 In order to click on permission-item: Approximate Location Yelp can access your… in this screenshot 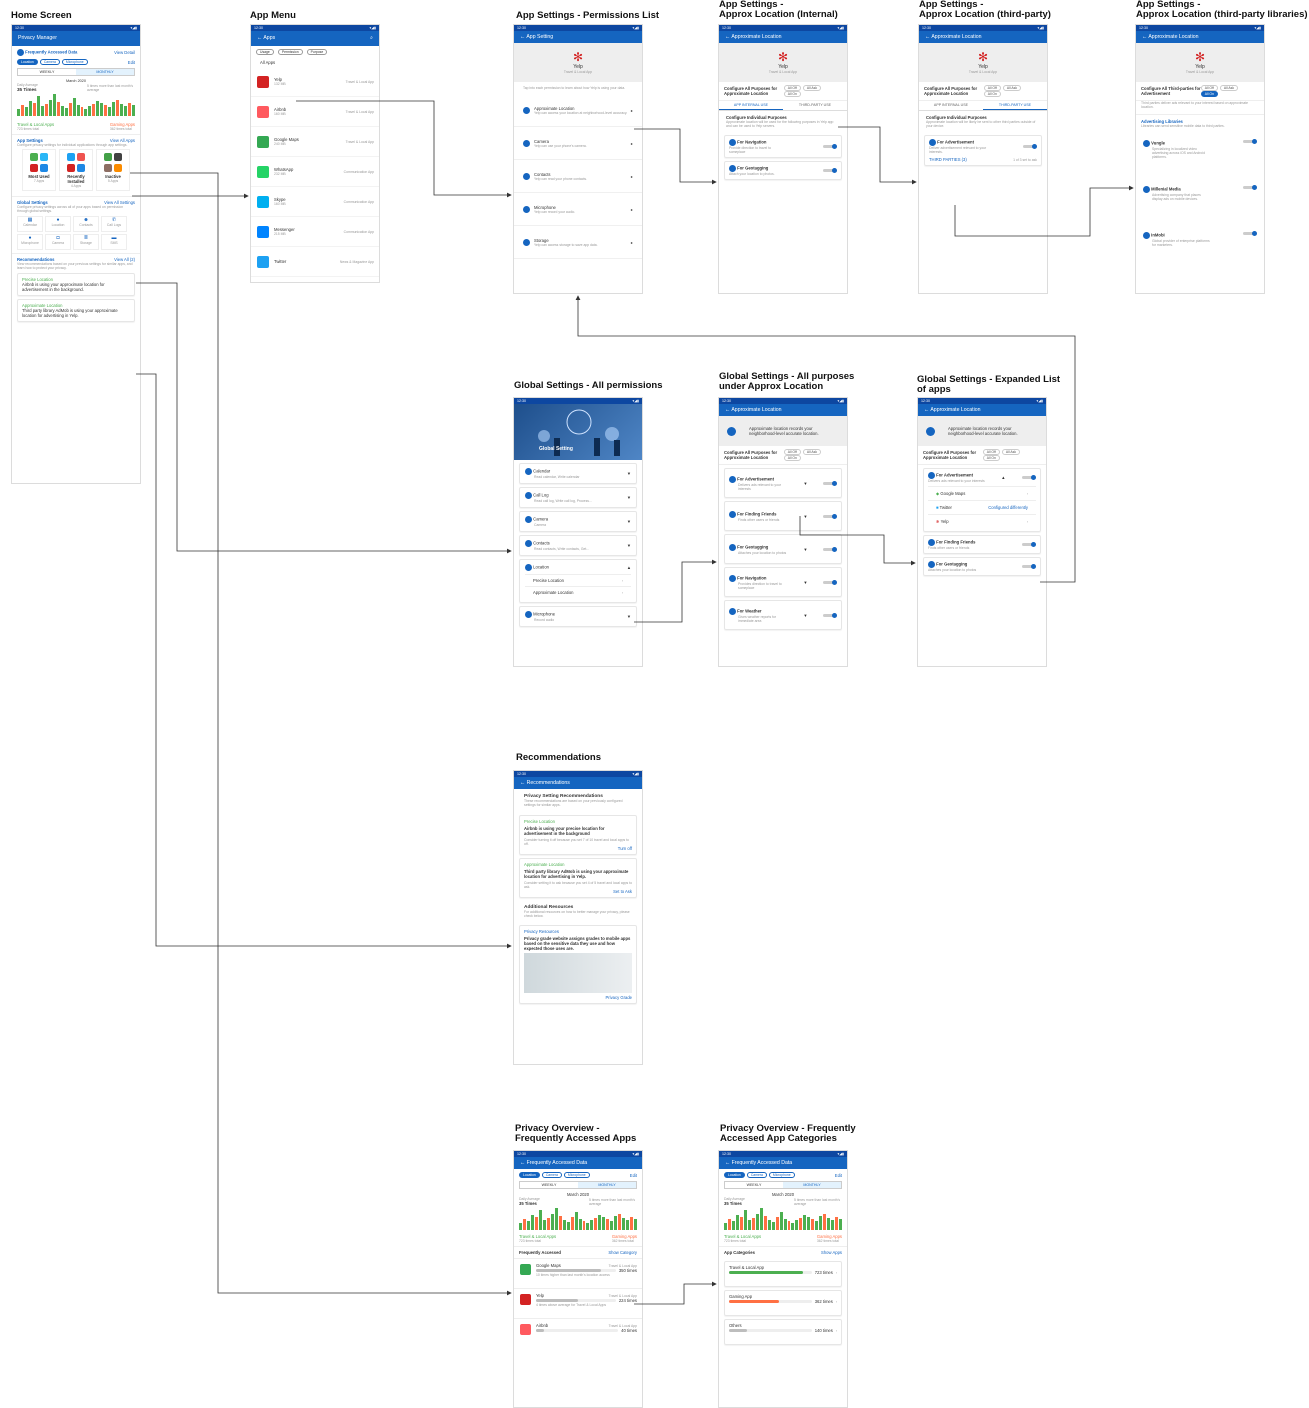, I will do `click(578, 110)`.